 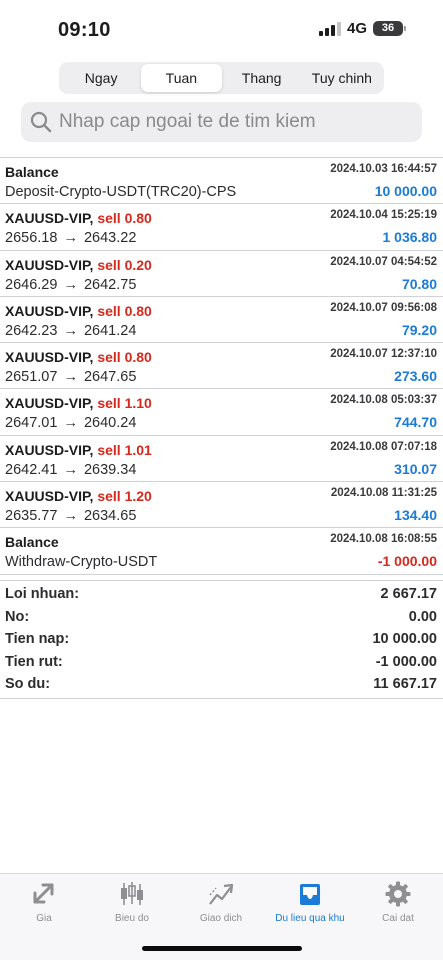 I want to click on status-indicators: 4G 36, so click(x=362, y=28).